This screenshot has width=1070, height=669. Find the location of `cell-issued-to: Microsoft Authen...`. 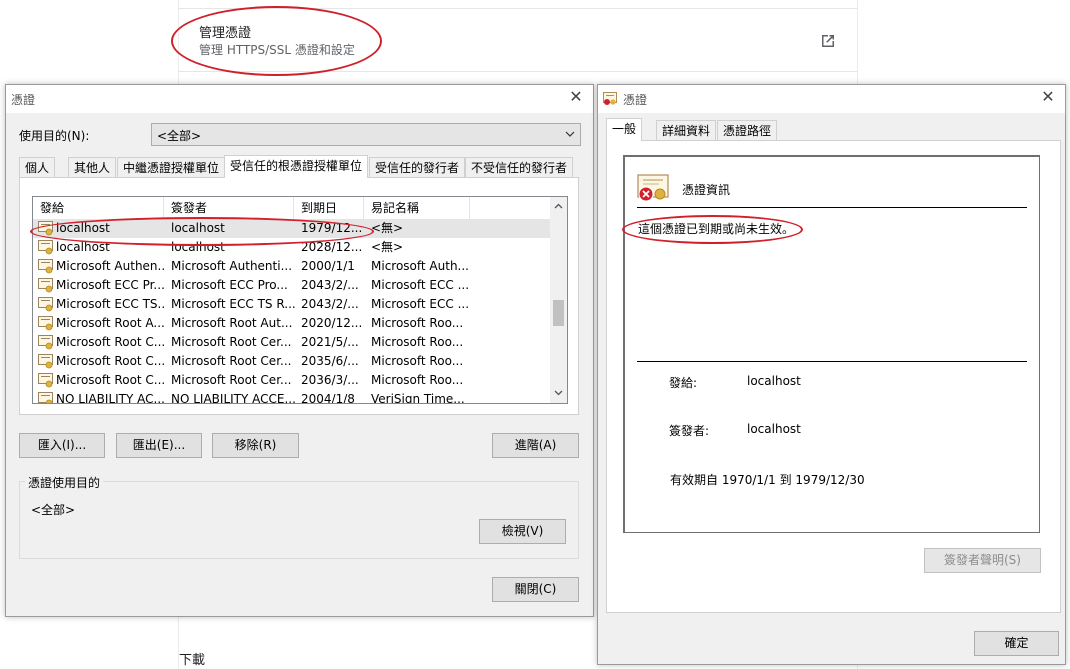

cell-issued-to: Microsoft Authen... is located at coordinates (111, 266).